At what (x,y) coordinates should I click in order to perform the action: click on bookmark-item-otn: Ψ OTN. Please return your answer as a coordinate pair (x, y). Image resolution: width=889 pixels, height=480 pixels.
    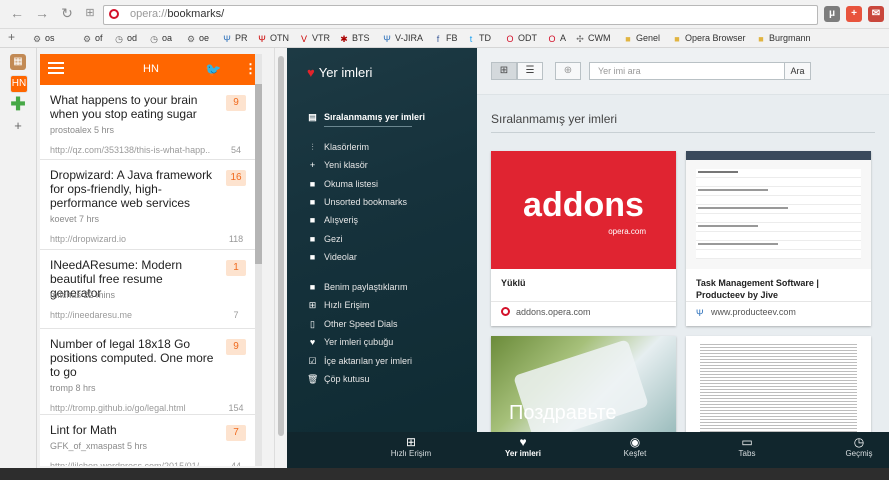
    Looking at the image, I should click on (273, 38).